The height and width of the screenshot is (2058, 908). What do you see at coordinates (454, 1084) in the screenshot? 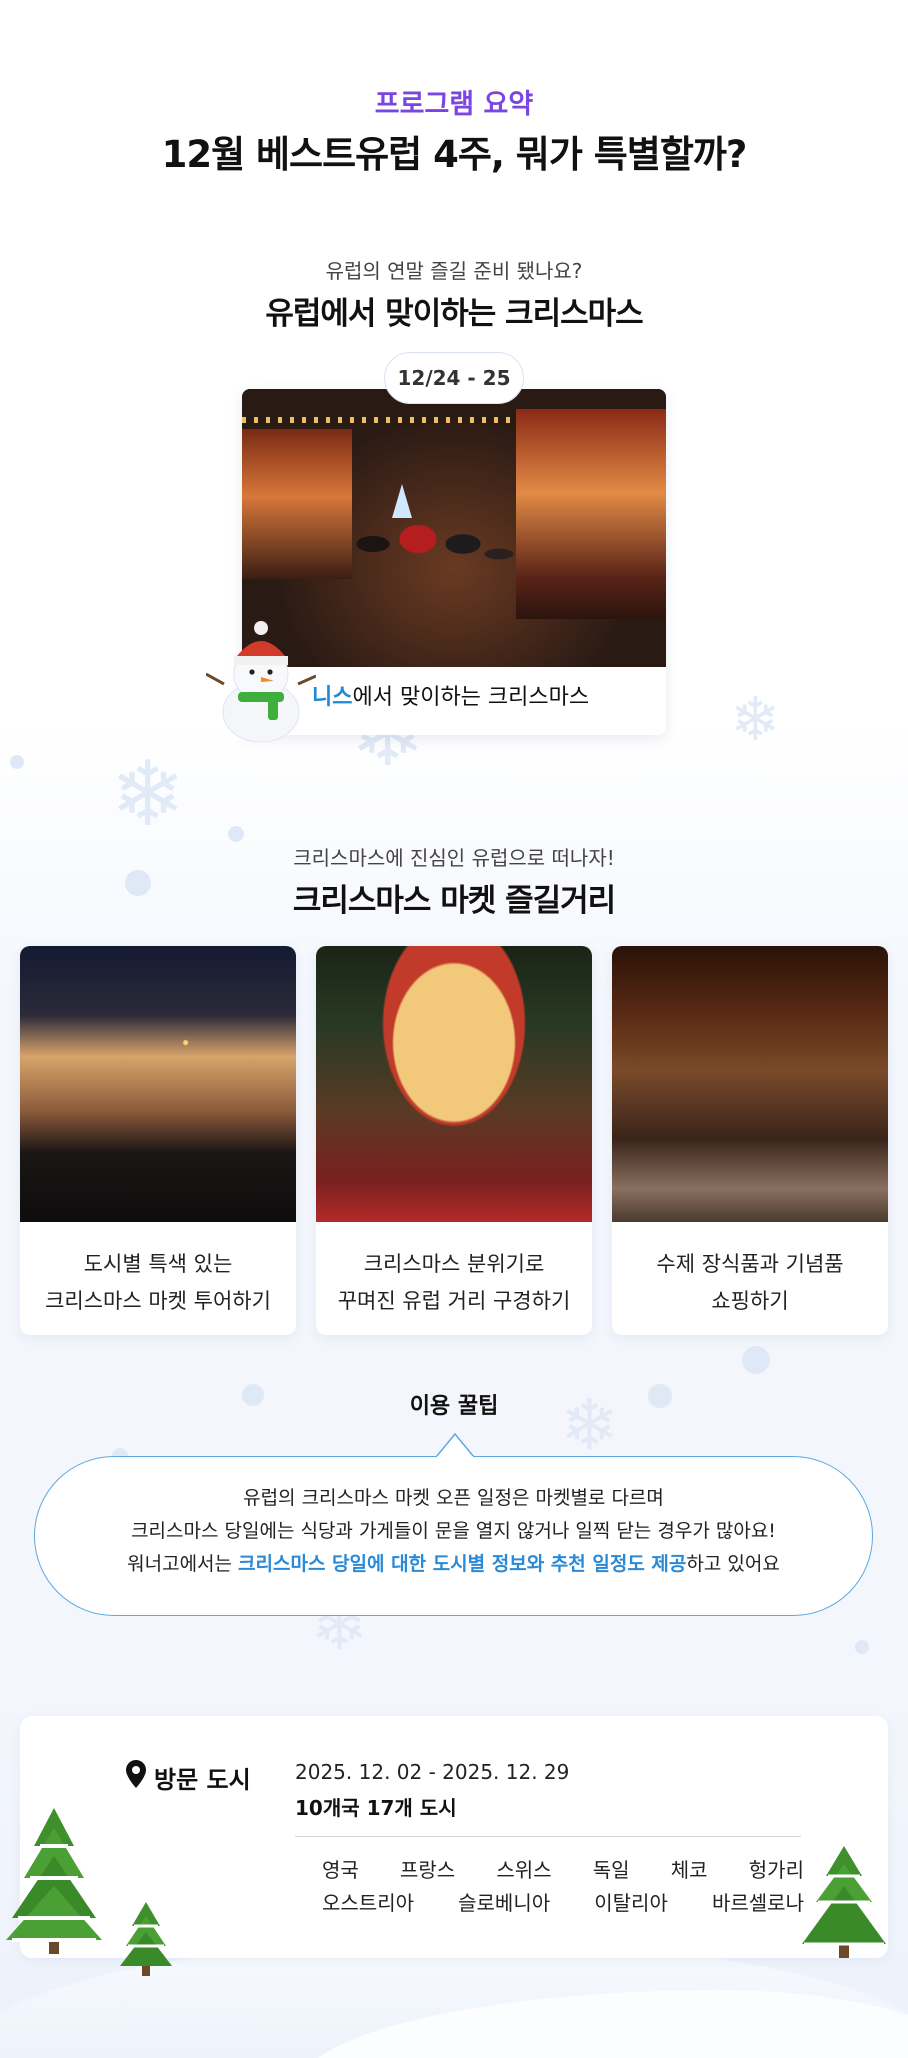
I see `market-photo-carousel` at bounding box center [454, 1084].